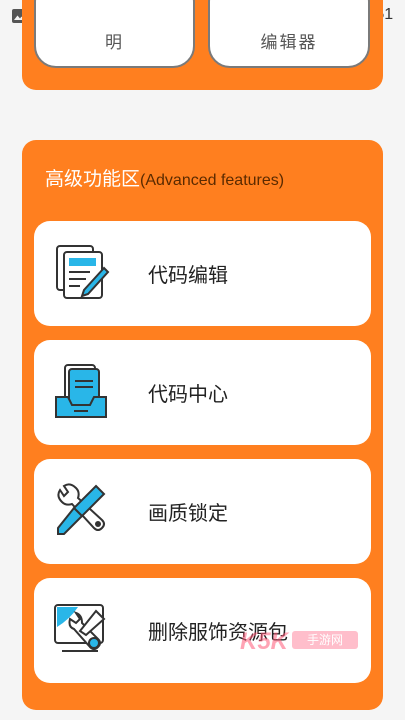  I want to click on code-center-button: 代码中心, so click(202, 392).